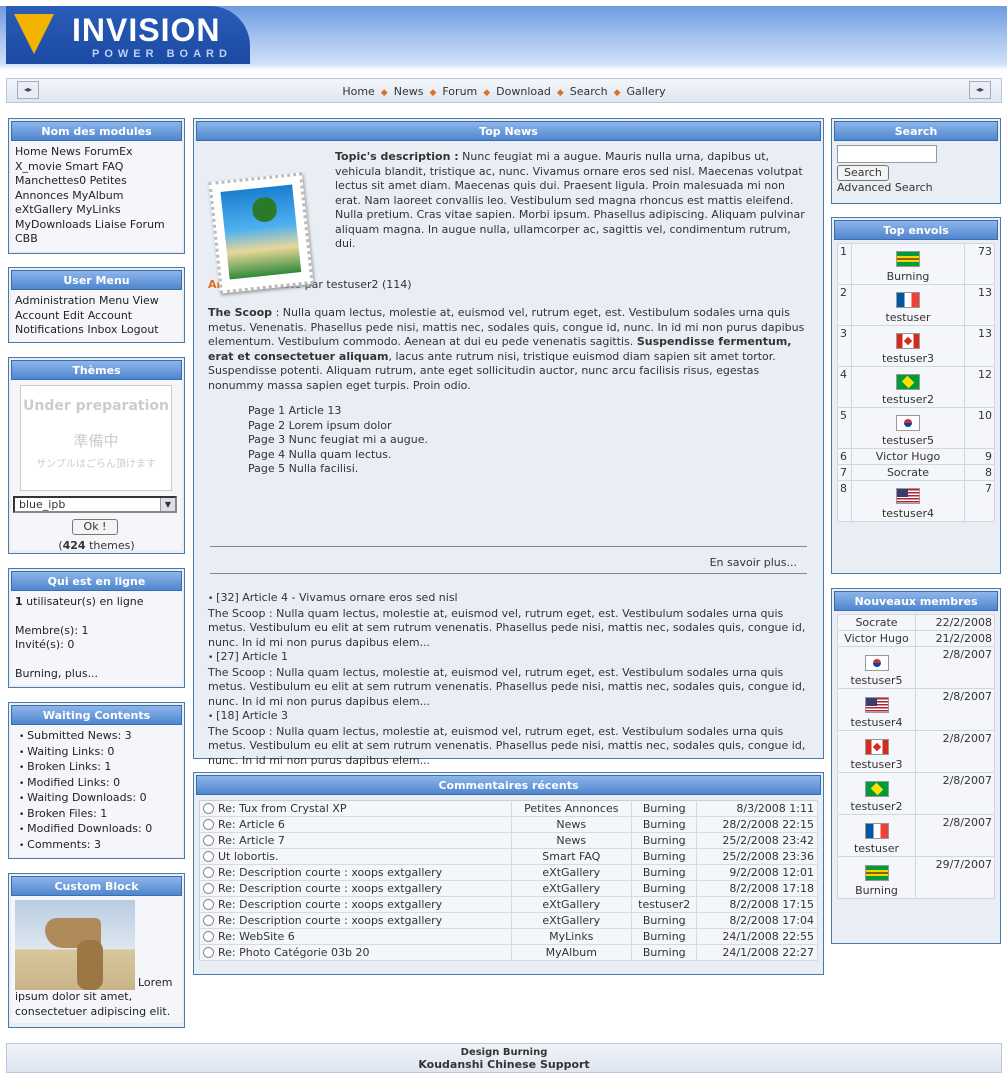 The height and width of the screenshot is (1077, 1007). Describe the element at coordinates (397, 156) in the screenshot. I see `topic-desc-label: Topic's description :` at that location.